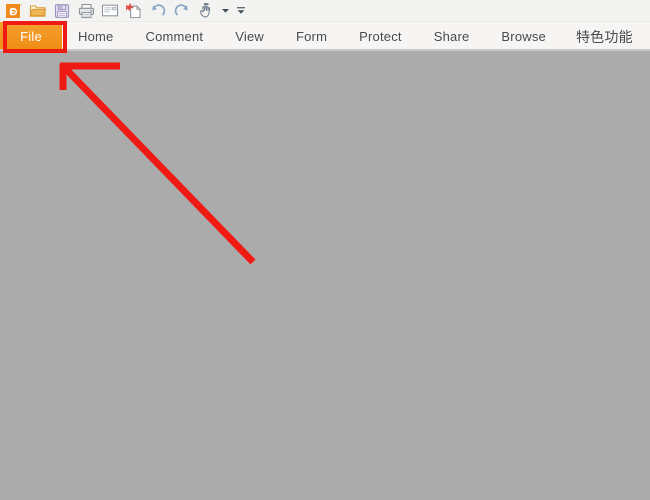 This screenshot has width=650, height=500. I want to click on tab-view: View, so click(249, 36).